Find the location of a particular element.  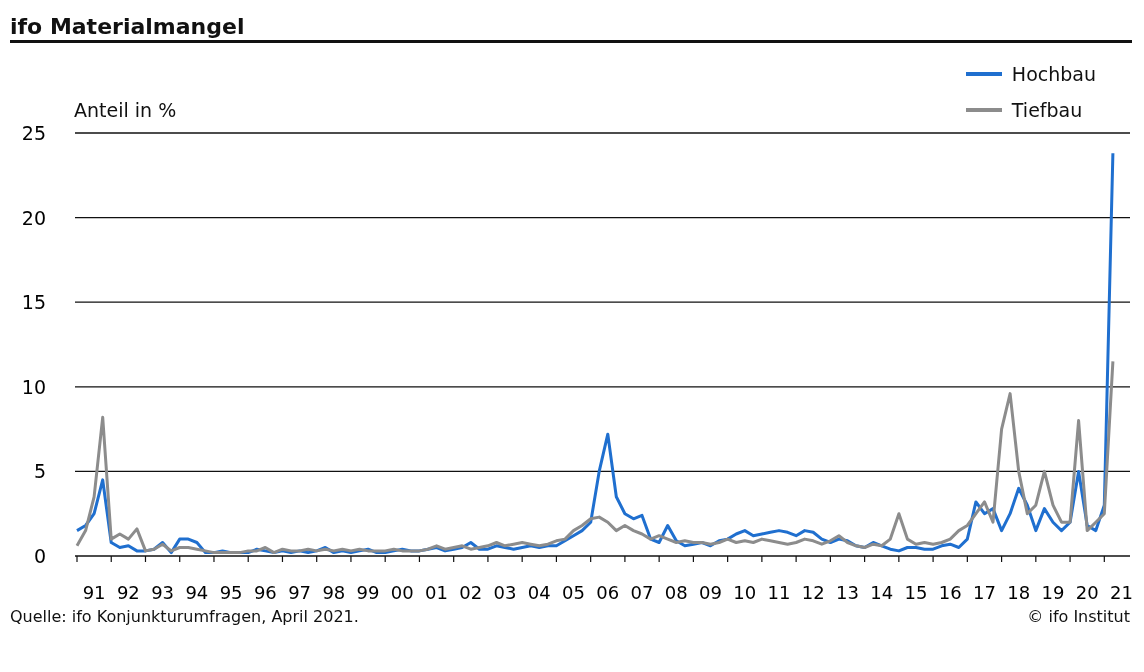

x-tick-label: 97 is located at coordinates (300, 591).